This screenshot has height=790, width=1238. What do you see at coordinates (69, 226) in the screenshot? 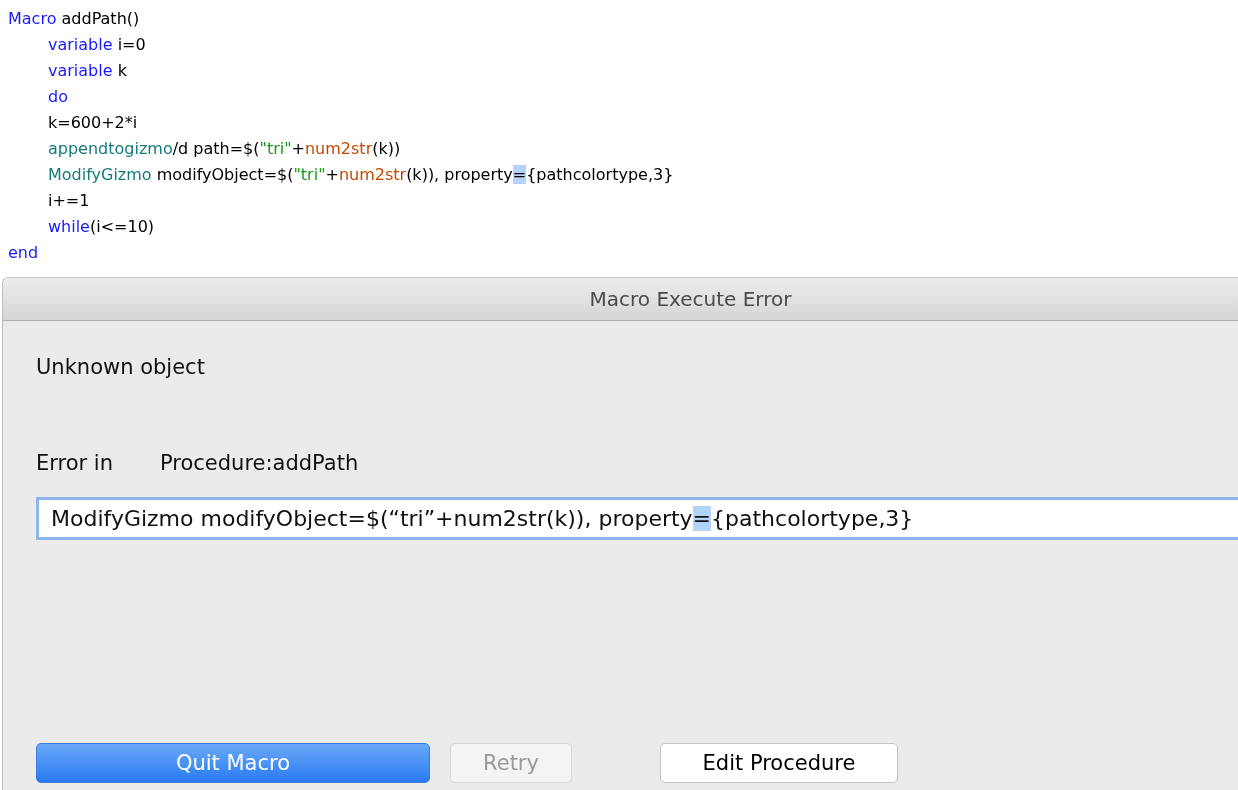
I see `code-token: while` at bounding box center [69, 226].